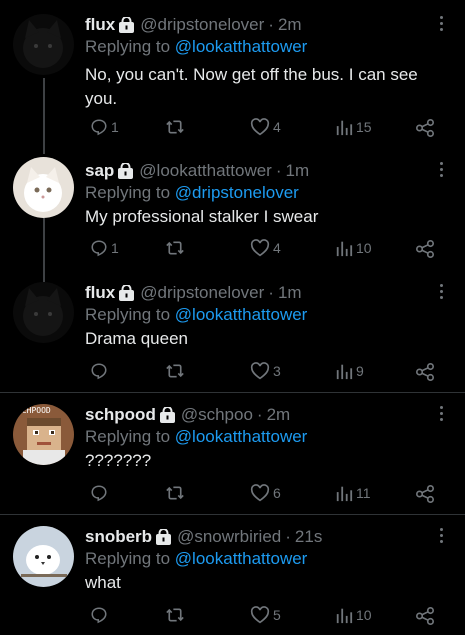 This screenshot has width=465, height=635. What do you see at coordinates (120, 415) in the screenshot?
I see `display-name: schpood` at bounding box center [120, 415].